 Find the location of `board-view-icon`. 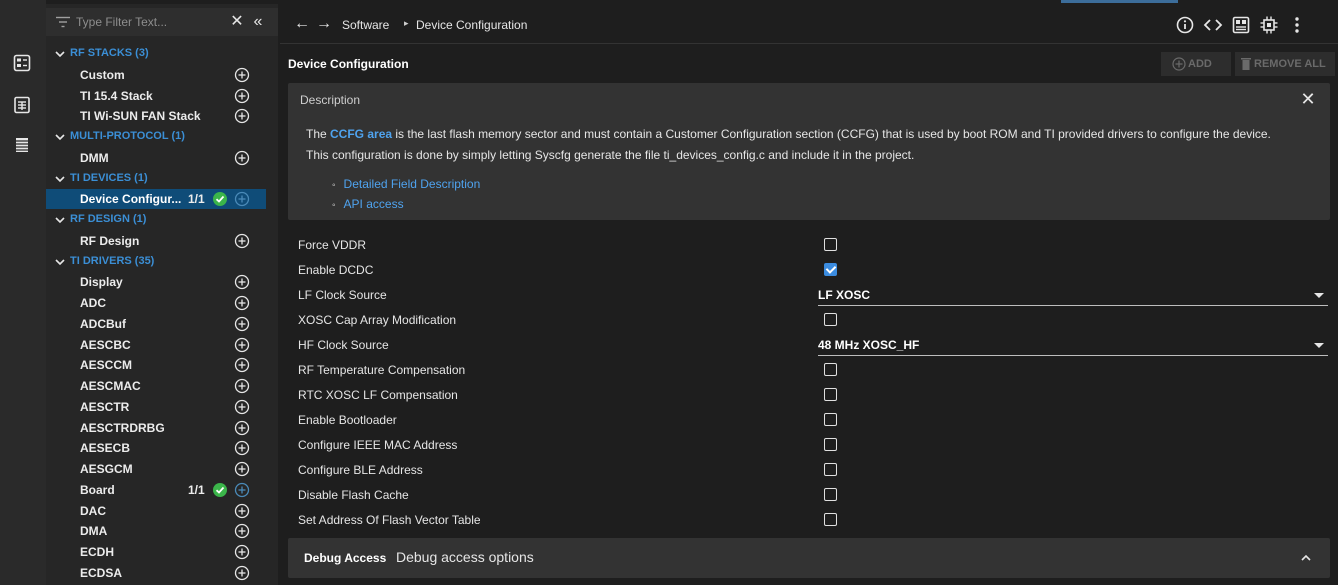

board-view-icon is located at coordinates (22, 105).